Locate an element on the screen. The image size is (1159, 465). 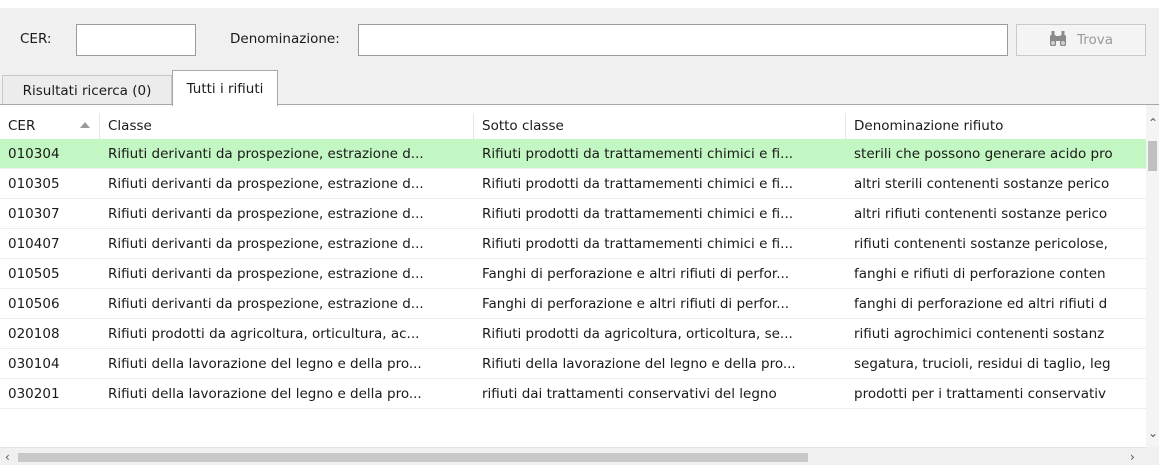
cell-cer: 010304 is located at coordinates (34, 154).